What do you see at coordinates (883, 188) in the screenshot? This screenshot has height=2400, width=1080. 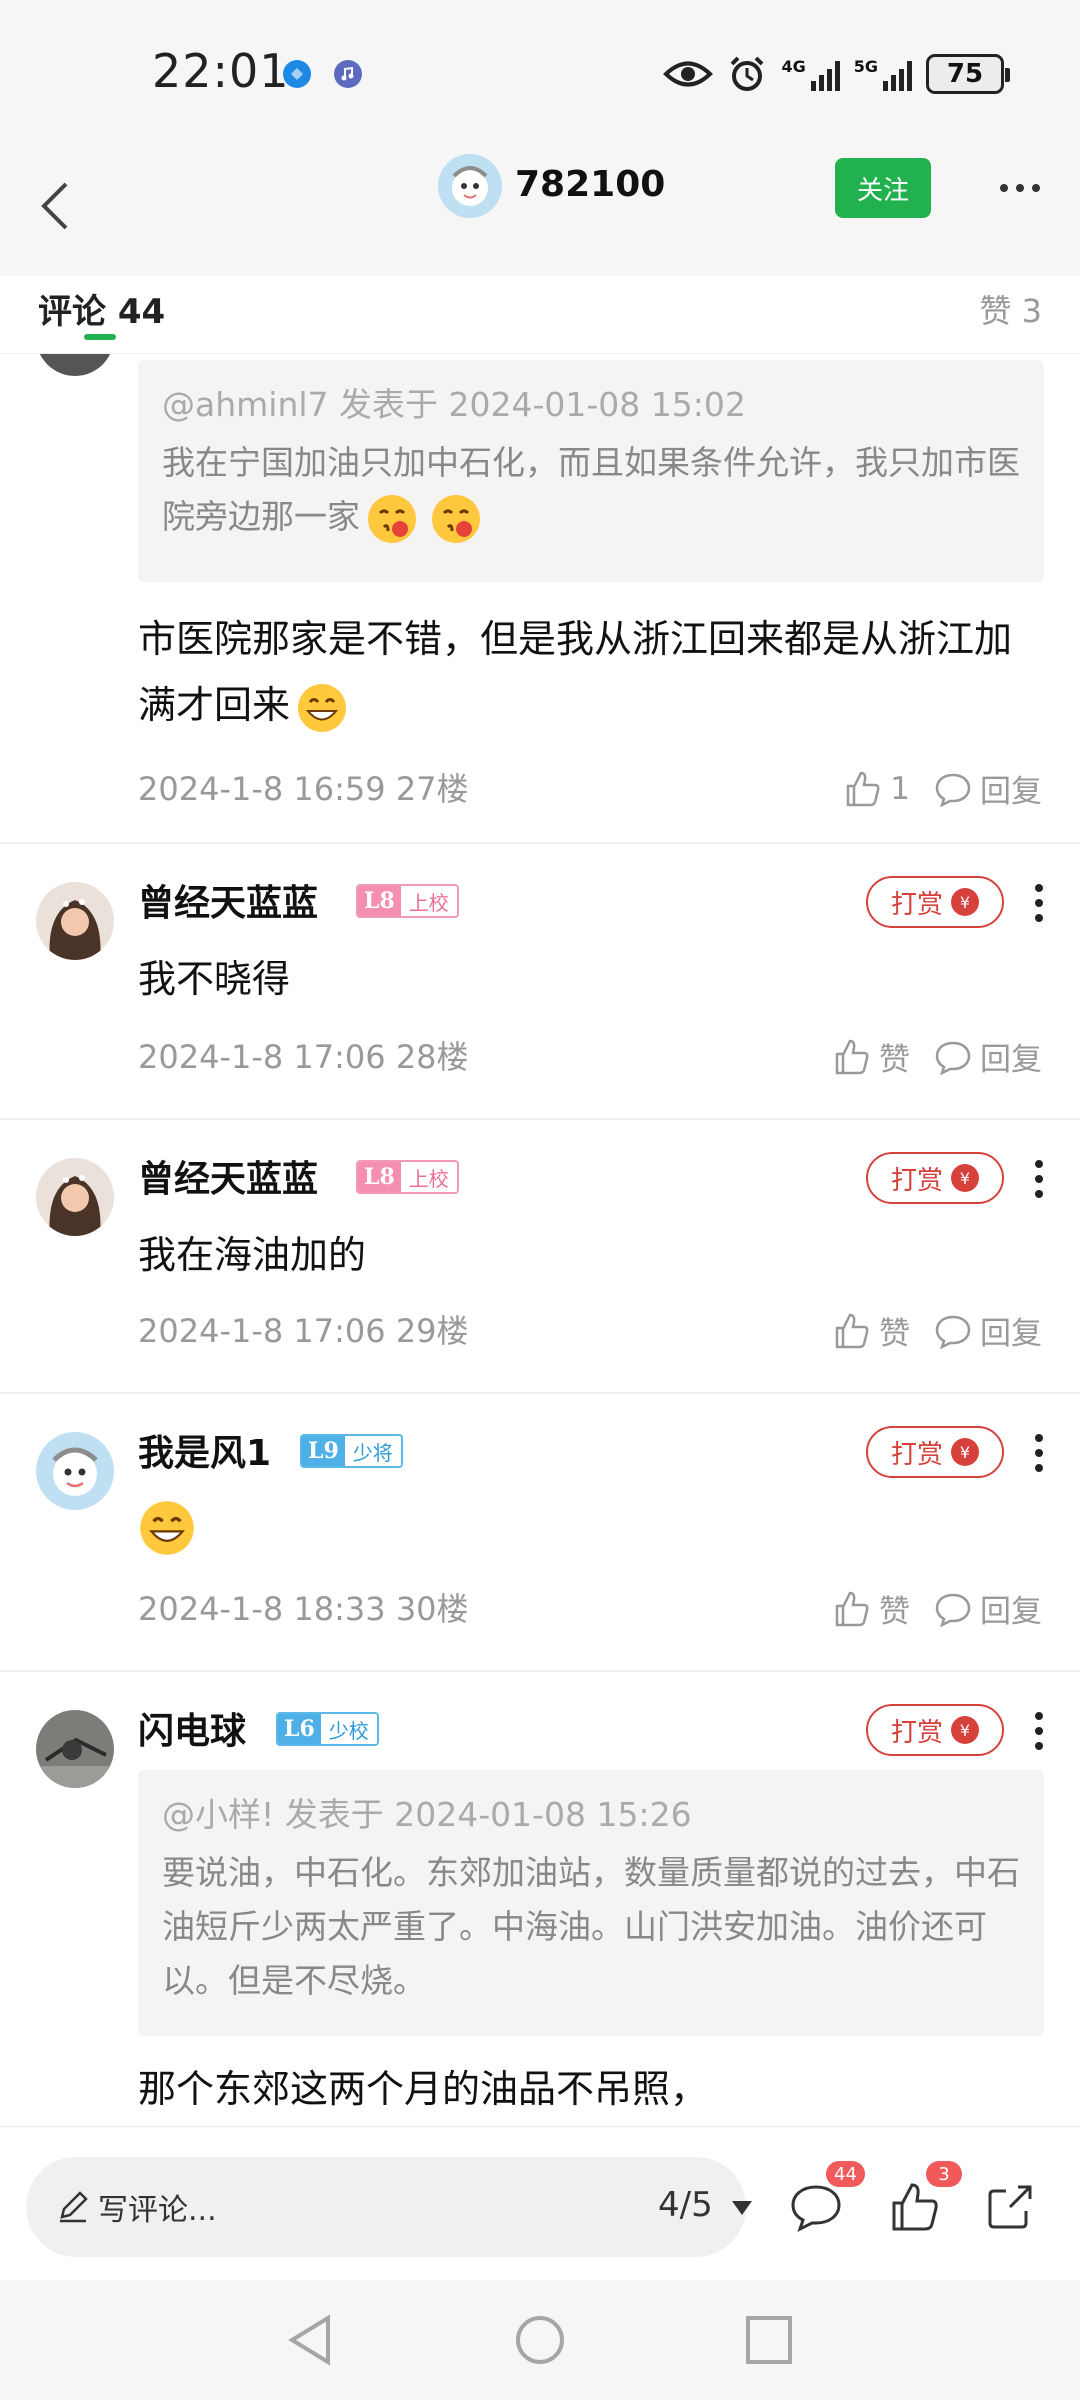 I see `follow-button: 关注` at bounding box center [883, 188].